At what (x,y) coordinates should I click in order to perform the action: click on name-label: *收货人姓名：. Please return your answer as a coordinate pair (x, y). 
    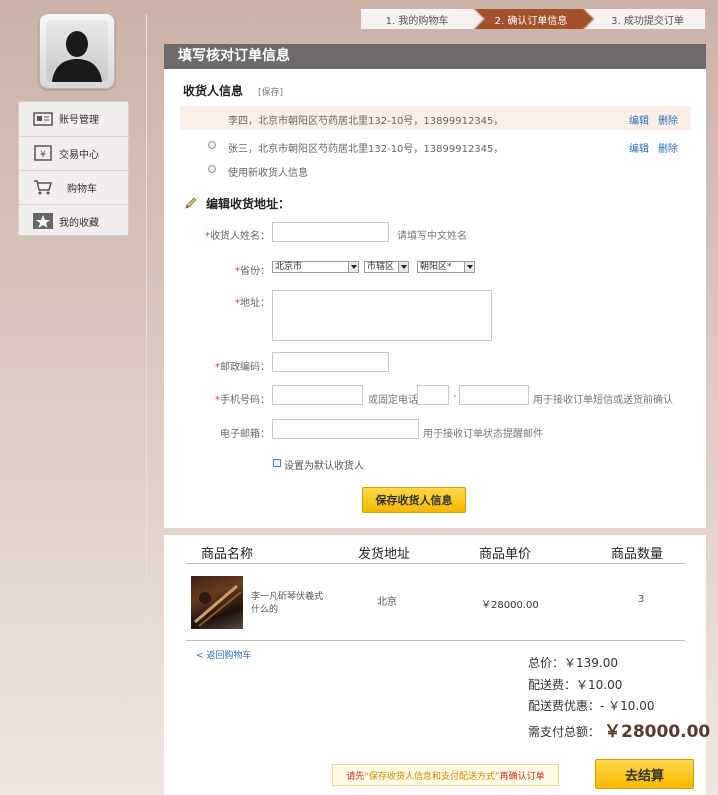
    Looking at the image, I should click on (237, 236).